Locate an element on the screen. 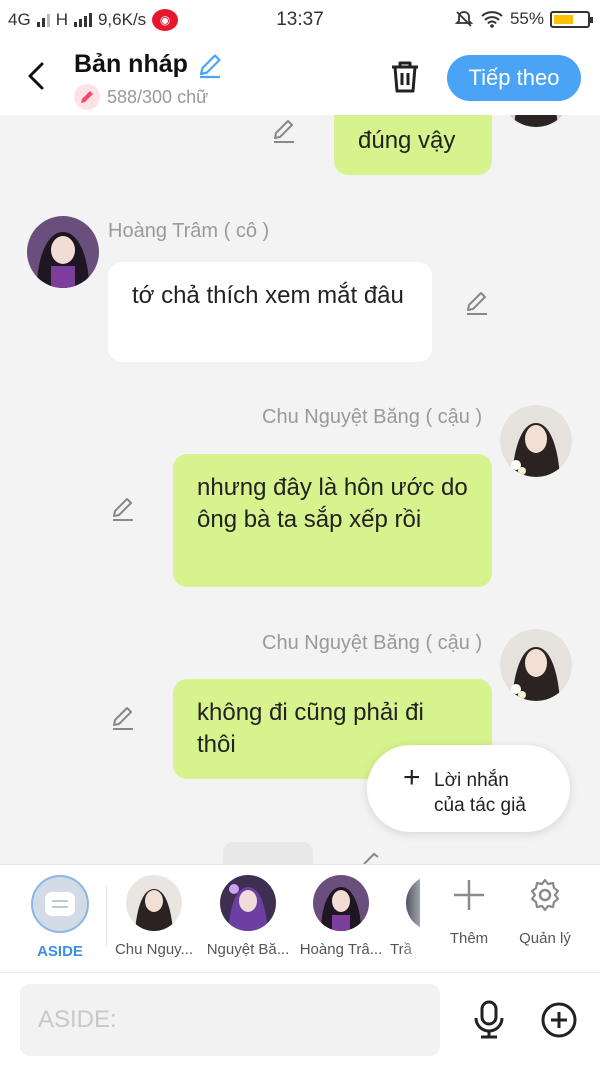 This screenshot has height=1067, width=600. top-bar: Bản nháp 588/300 chữ Tiếp theo is located at coordinates (300, 77).